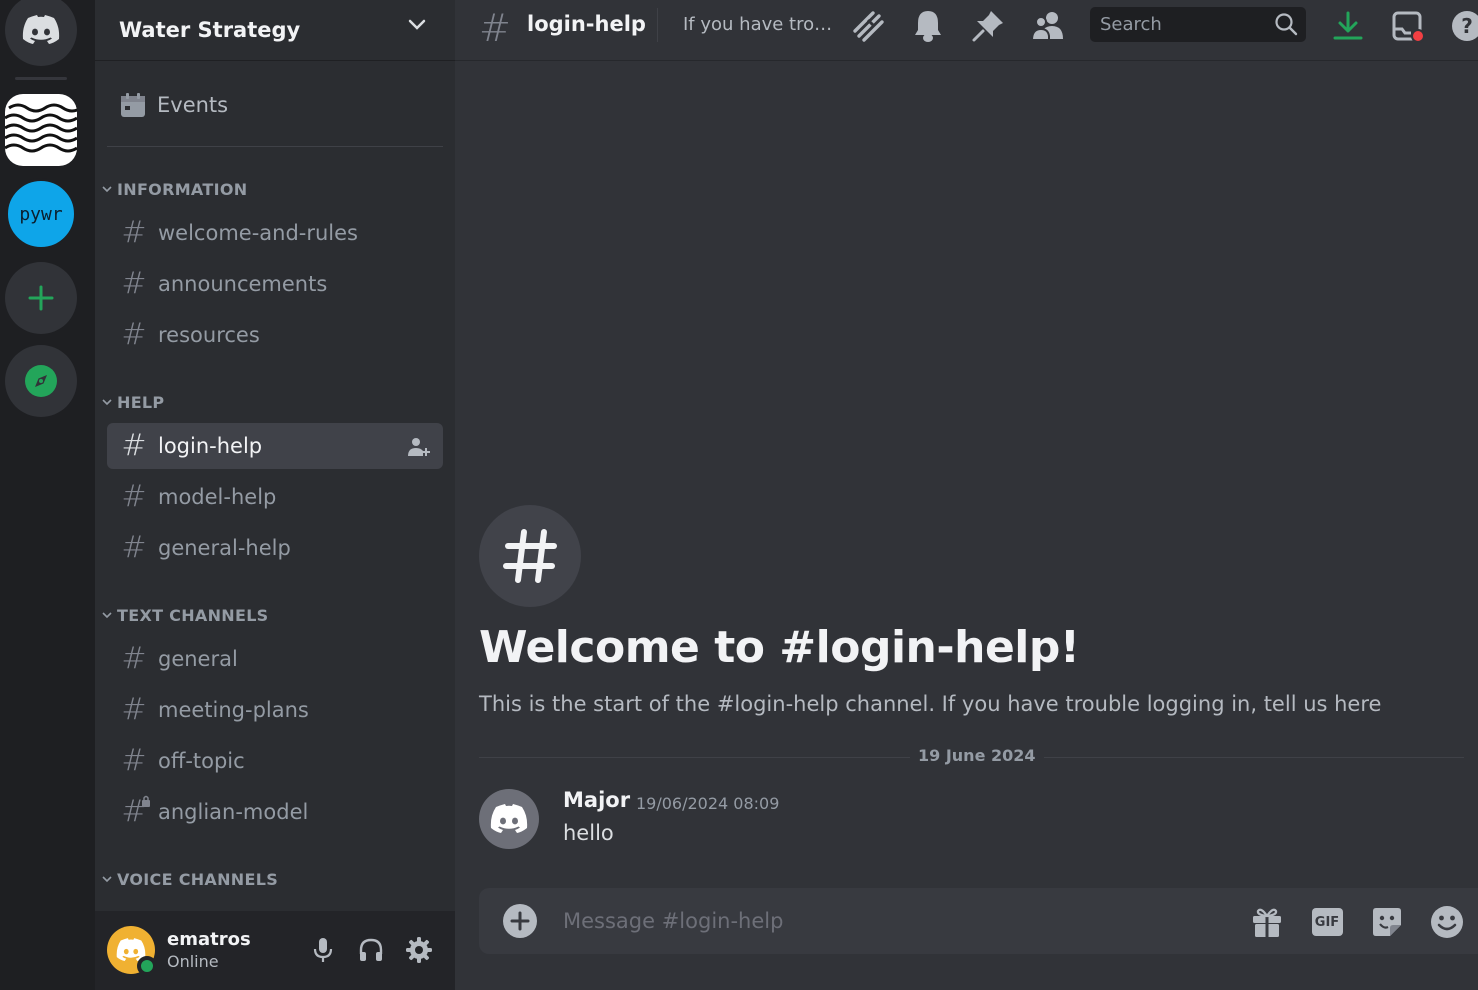  I want to click on events-button: Events, so click(173, 105).